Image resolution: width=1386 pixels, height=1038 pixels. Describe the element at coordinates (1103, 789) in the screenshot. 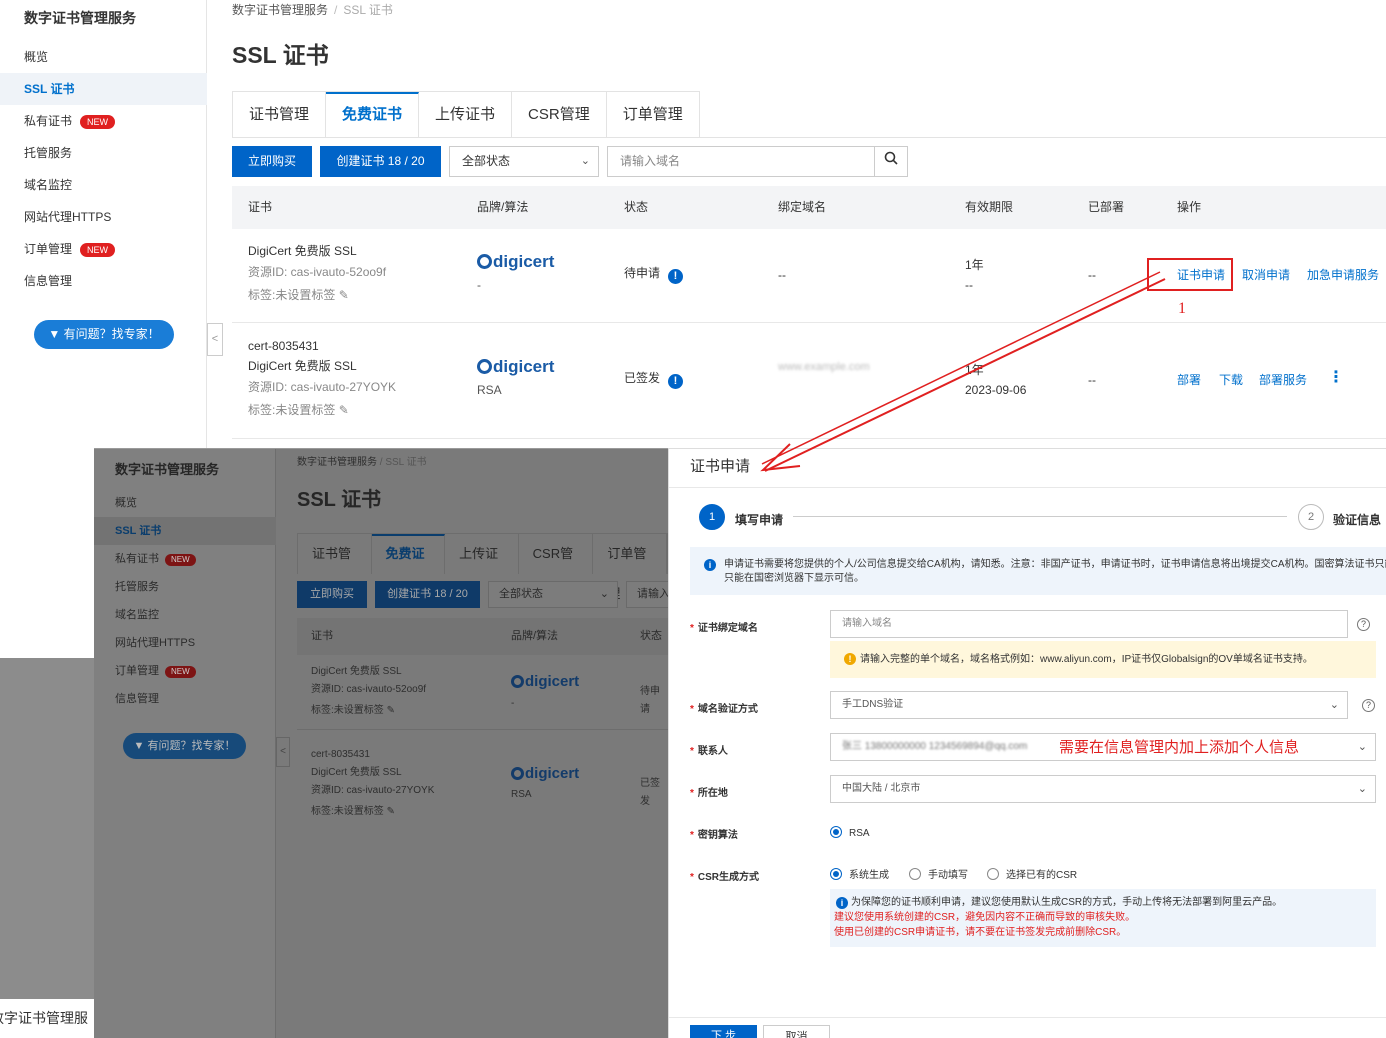

I see `location-select: 中国大陆 / 北京市 ⌄` at that location.